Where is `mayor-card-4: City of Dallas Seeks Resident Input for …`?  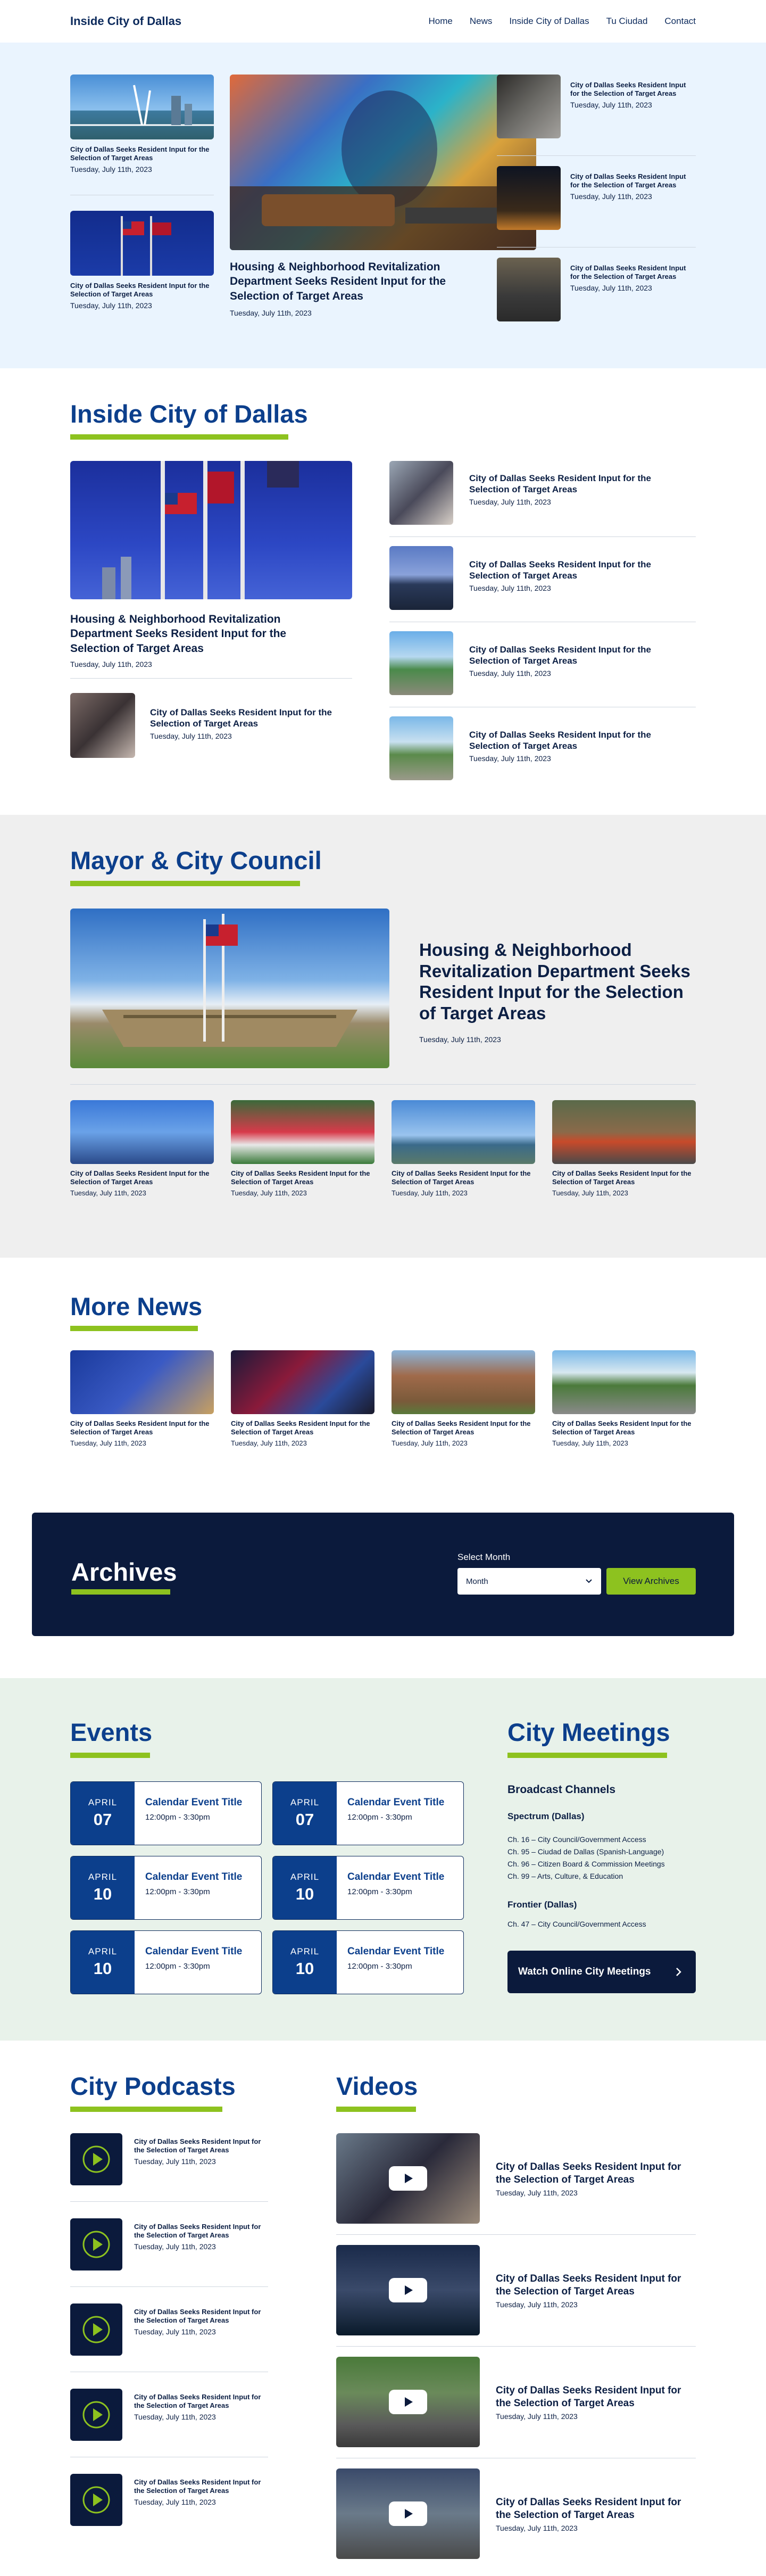
mayor-card-4: City of Dallas Seeks Resident Input for … is located at coordinates (624, 1183).